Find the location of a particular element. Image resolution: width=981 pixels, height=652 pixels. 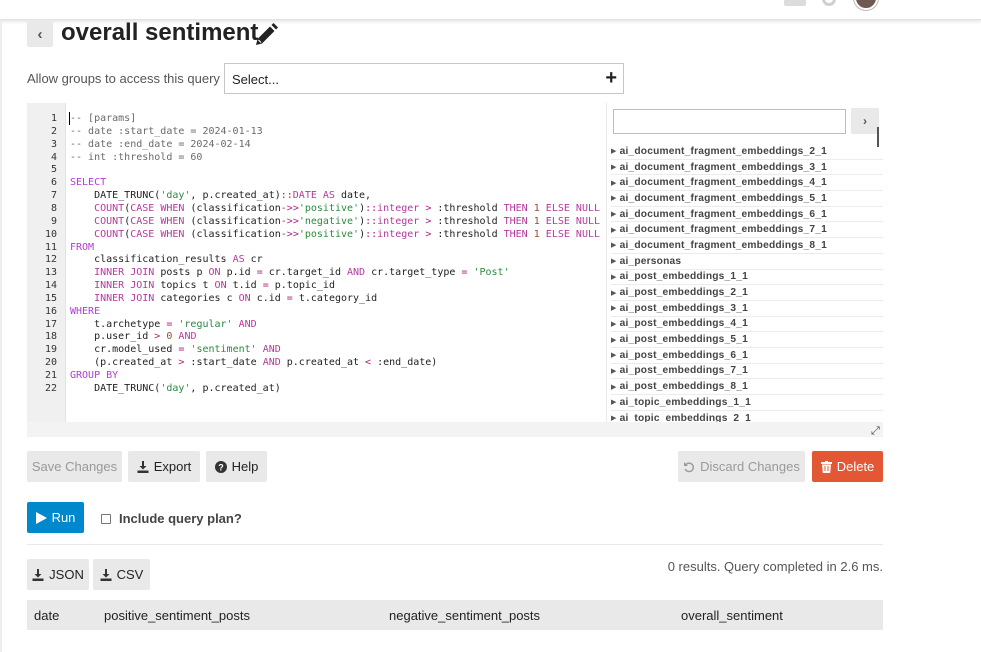

run-button: Run is located at coordinates (55, 517).